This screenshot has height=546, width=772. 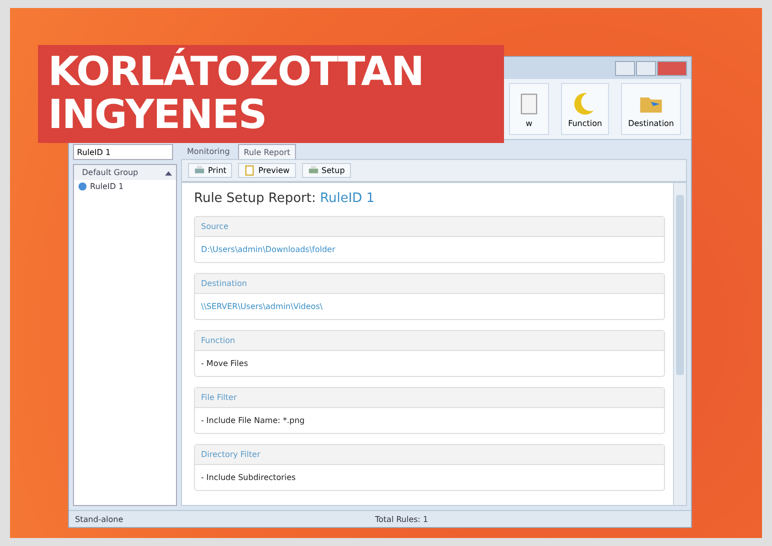 I want to click on toolbar-button: Print, so click(x=210, y=170).